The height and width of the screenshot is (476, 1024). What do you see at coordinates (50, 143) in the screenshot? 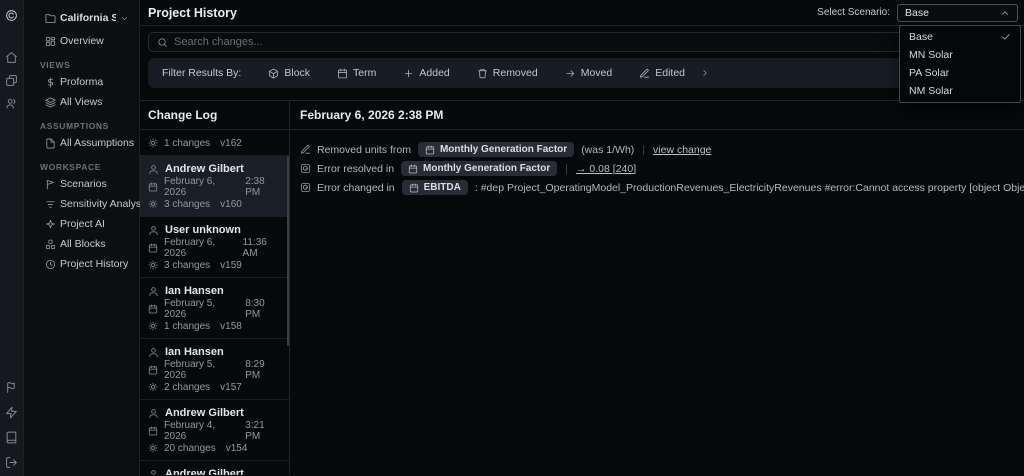
I see `file-icon` at bounding box center [50, 143].